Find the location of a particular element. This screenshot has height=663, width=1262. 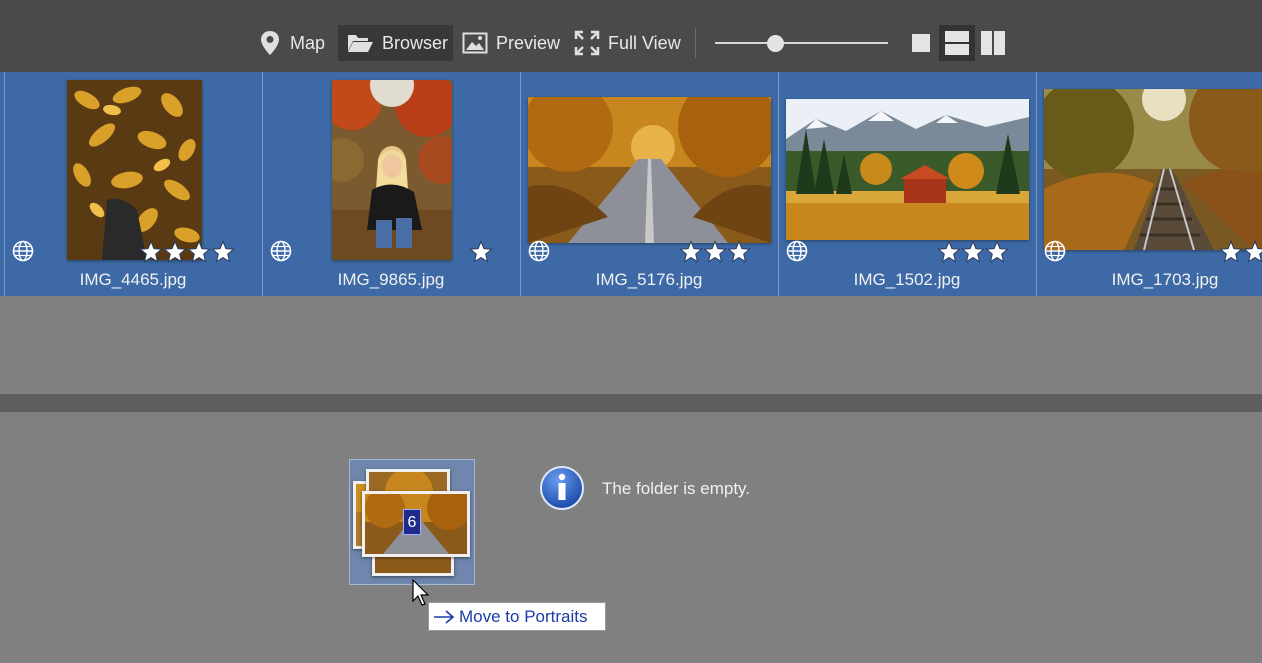

drag-count-badge: 6 is located at coordinates (412, 522).